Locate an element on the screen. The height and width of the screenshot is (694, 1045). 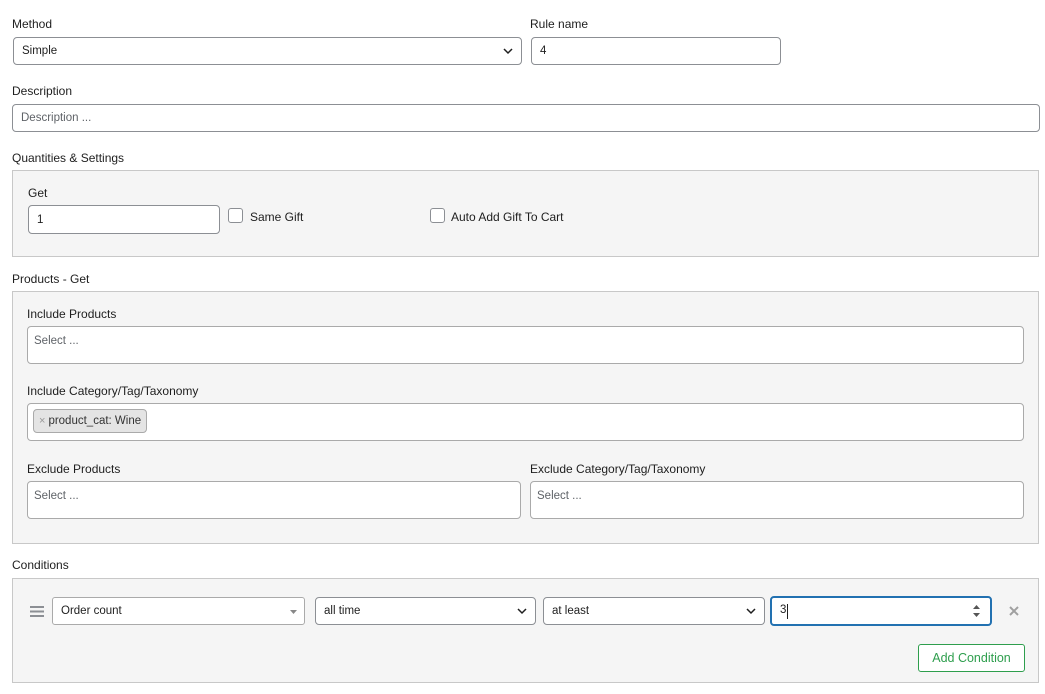
description-label: Description is located at coordinates (42, 91).